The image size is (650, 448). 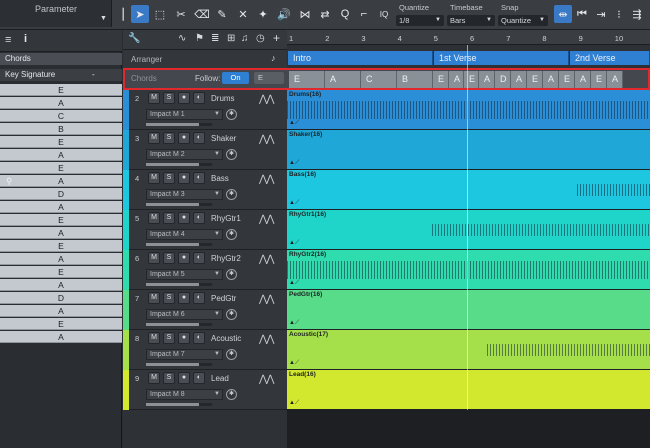 What do you see at coordinates (523, 20) in the screenshot?
I see `snap-select: Quantize ▼` at bounding box center [523, 20].